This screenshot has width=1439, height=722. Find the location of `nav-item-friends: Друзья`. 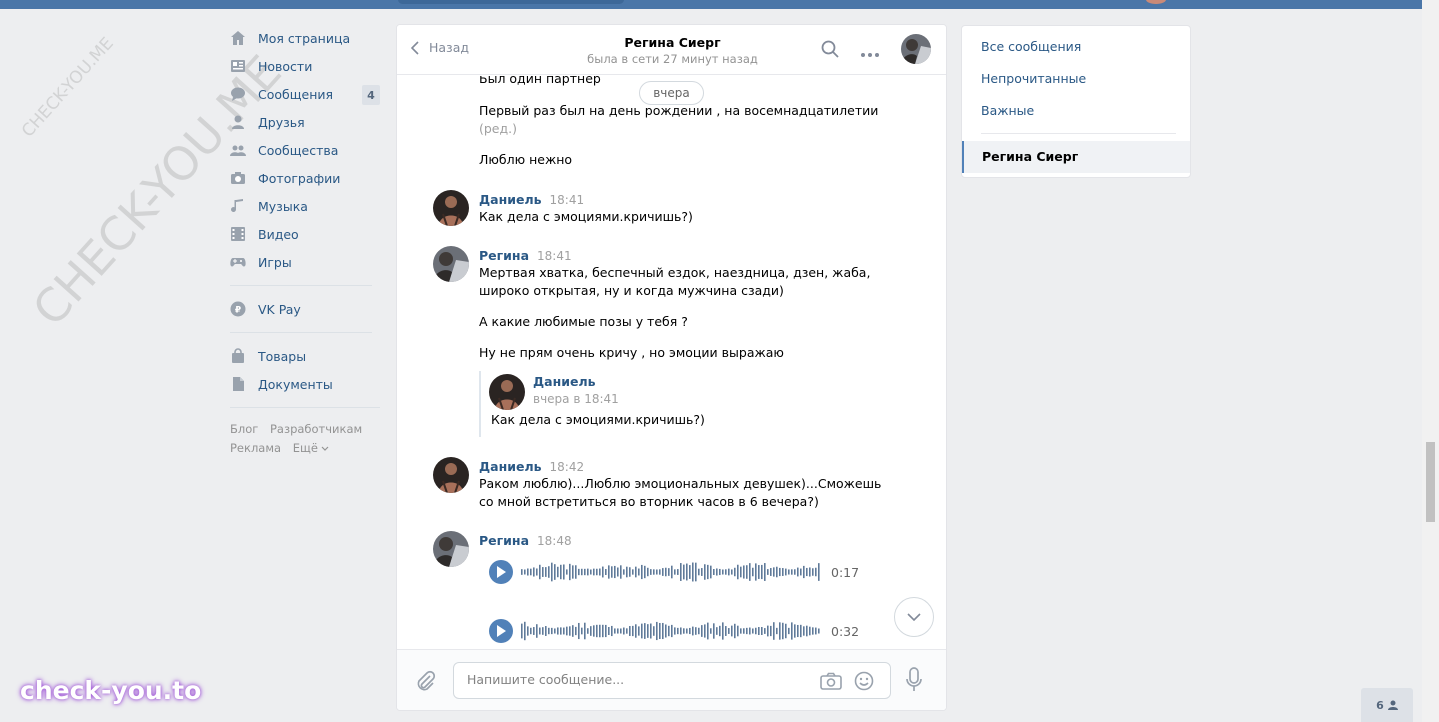

nav-item-friends: Друзья is located at coordinates (305, 122).